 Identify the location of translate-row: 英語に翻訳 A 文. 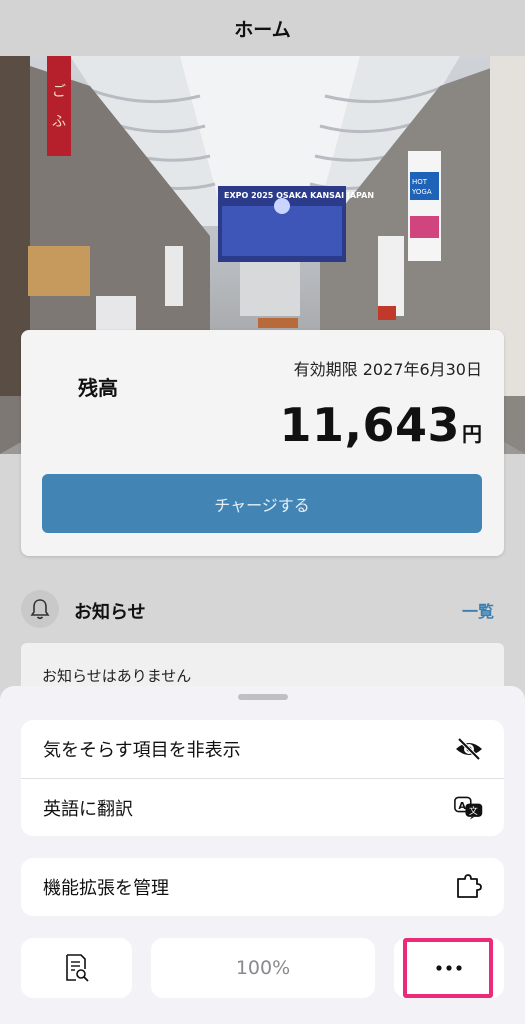
(262, 807).